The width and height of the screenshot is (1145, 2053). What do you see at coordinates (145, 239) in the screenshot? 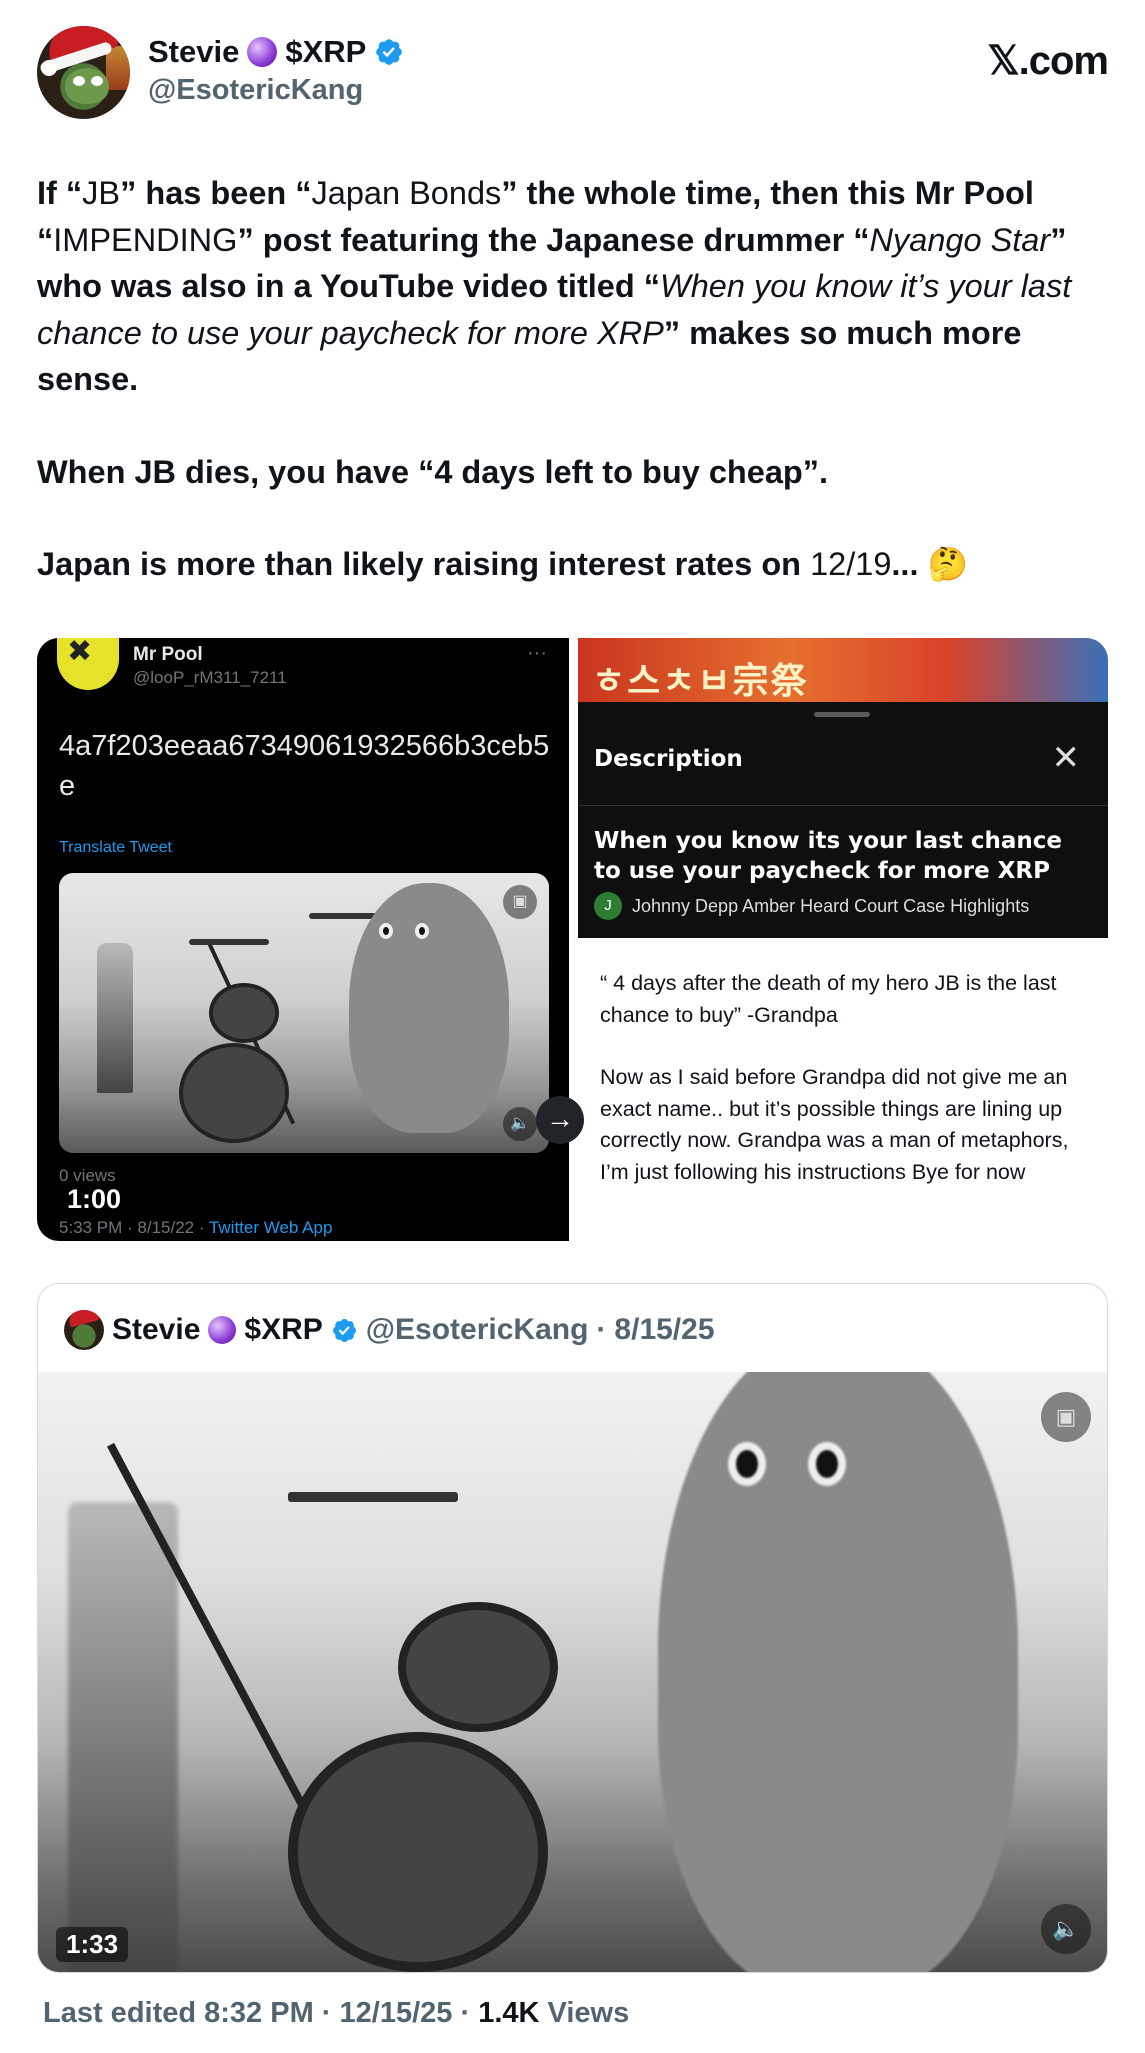
I see `tweet-text-segment: IMPENDING` at bounding box center [145, 239].